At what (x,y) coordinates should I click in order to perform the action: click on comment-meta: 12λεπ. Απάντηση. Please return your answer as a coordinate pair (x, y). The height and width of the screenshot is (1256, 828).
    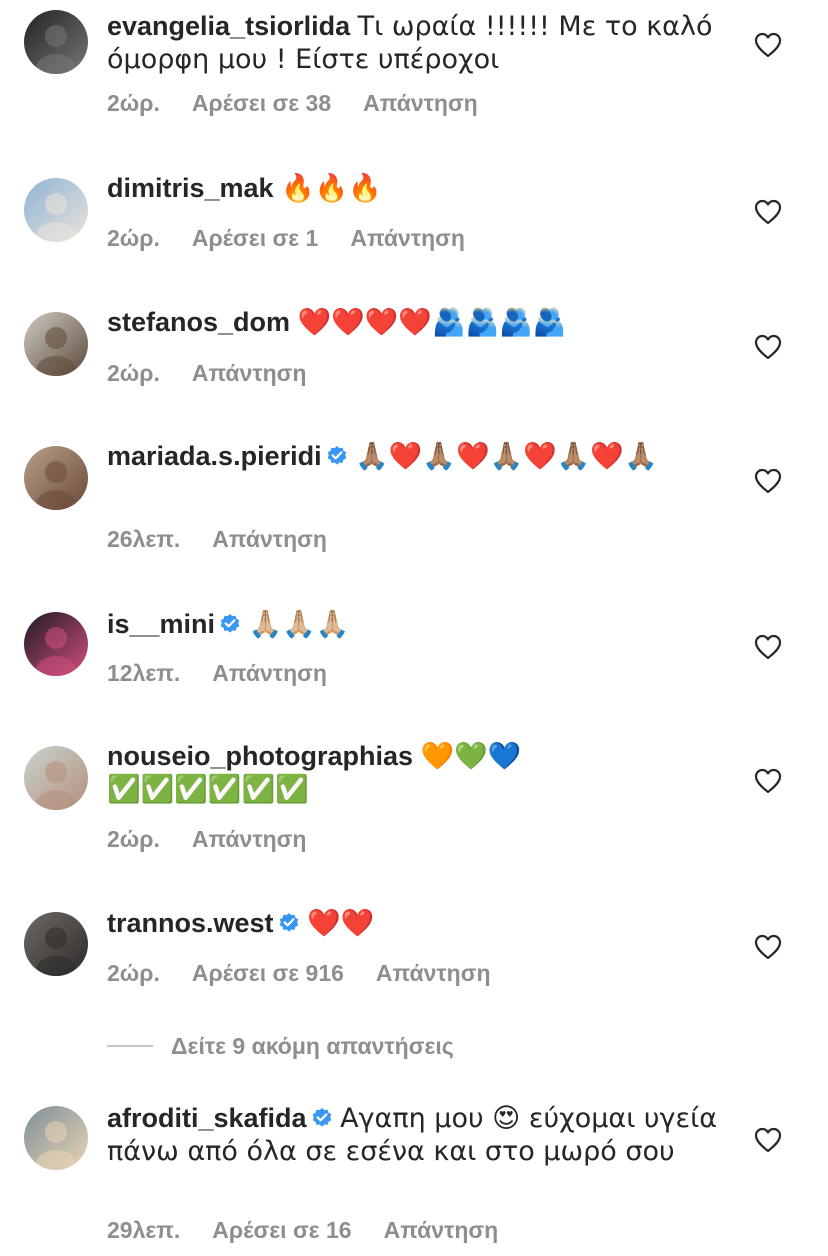
    Looking at the image, I should click on (233, 673).